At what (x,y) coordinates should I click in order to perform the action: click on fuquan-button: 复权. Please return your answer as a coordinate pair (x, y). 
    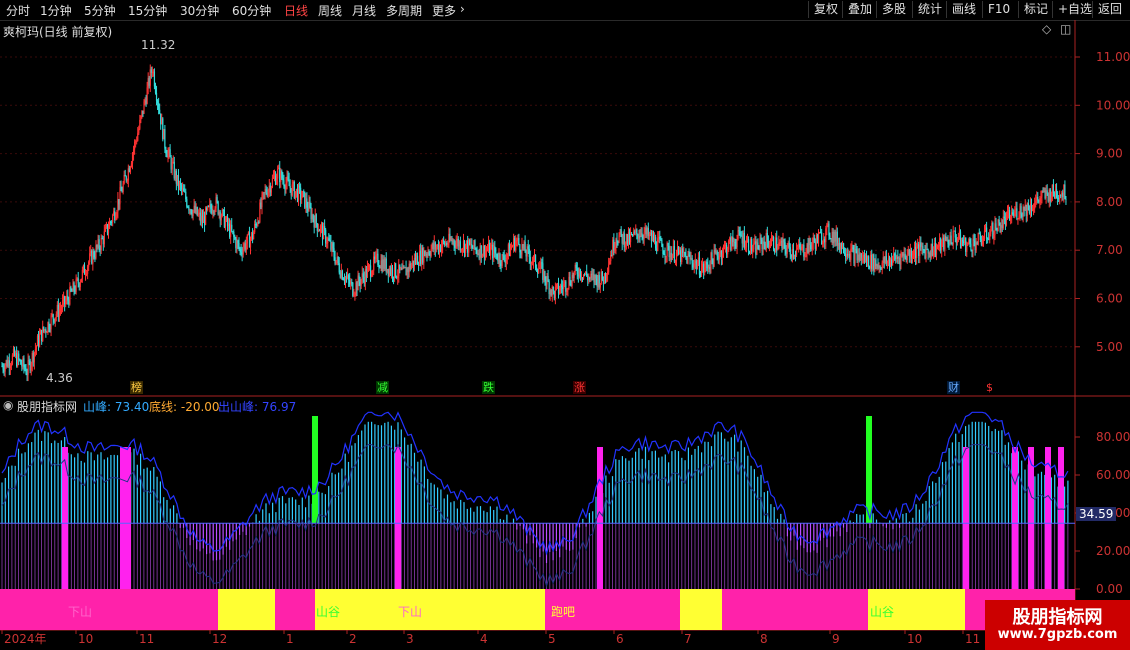
    Looking at the image, I should click on (825, 9).